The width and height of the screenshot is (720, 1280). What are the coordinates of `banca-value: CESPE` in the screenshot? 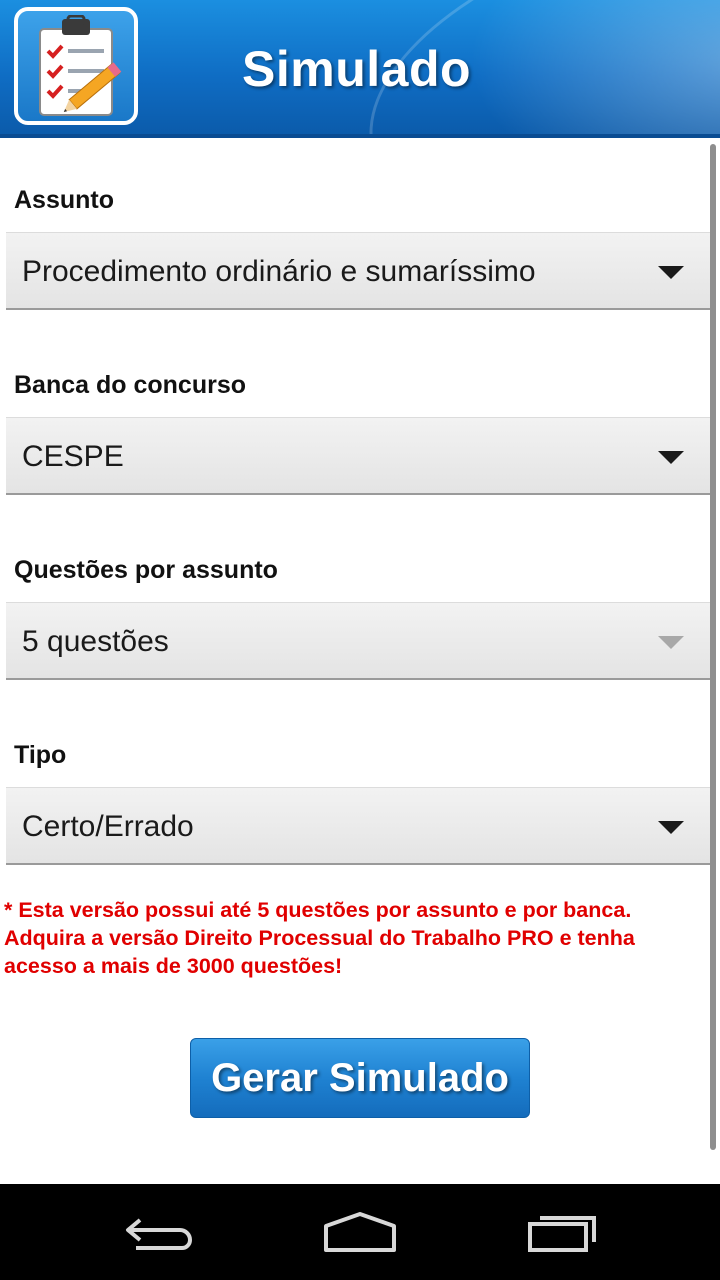 It's located at (73, 456).